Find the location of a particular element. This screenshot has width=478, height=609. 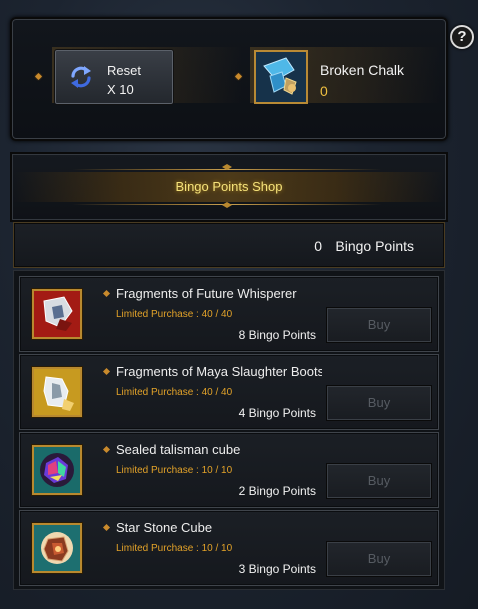

points-label: Bingo Points is located at coordinates (374, 246).